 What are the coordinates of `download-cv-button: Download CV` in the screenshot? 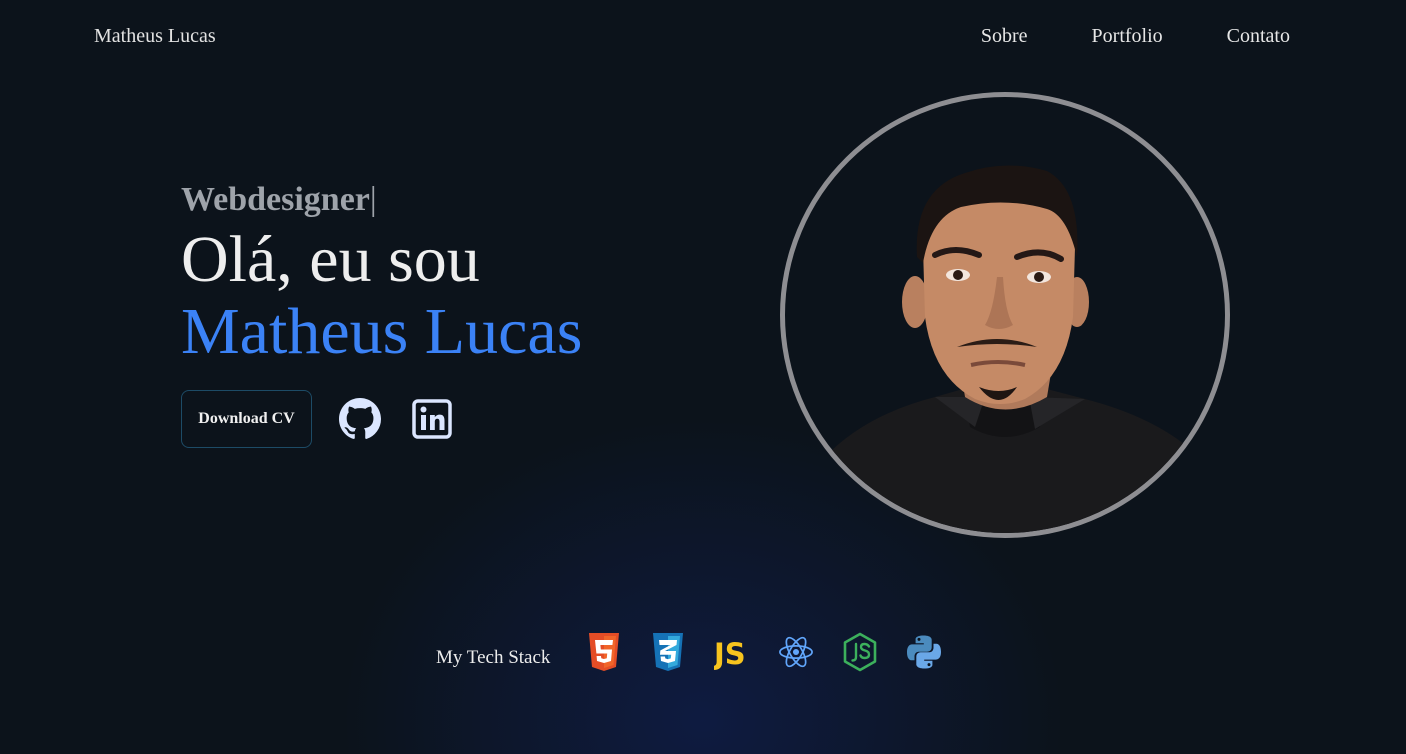 It's located at (246, 419).